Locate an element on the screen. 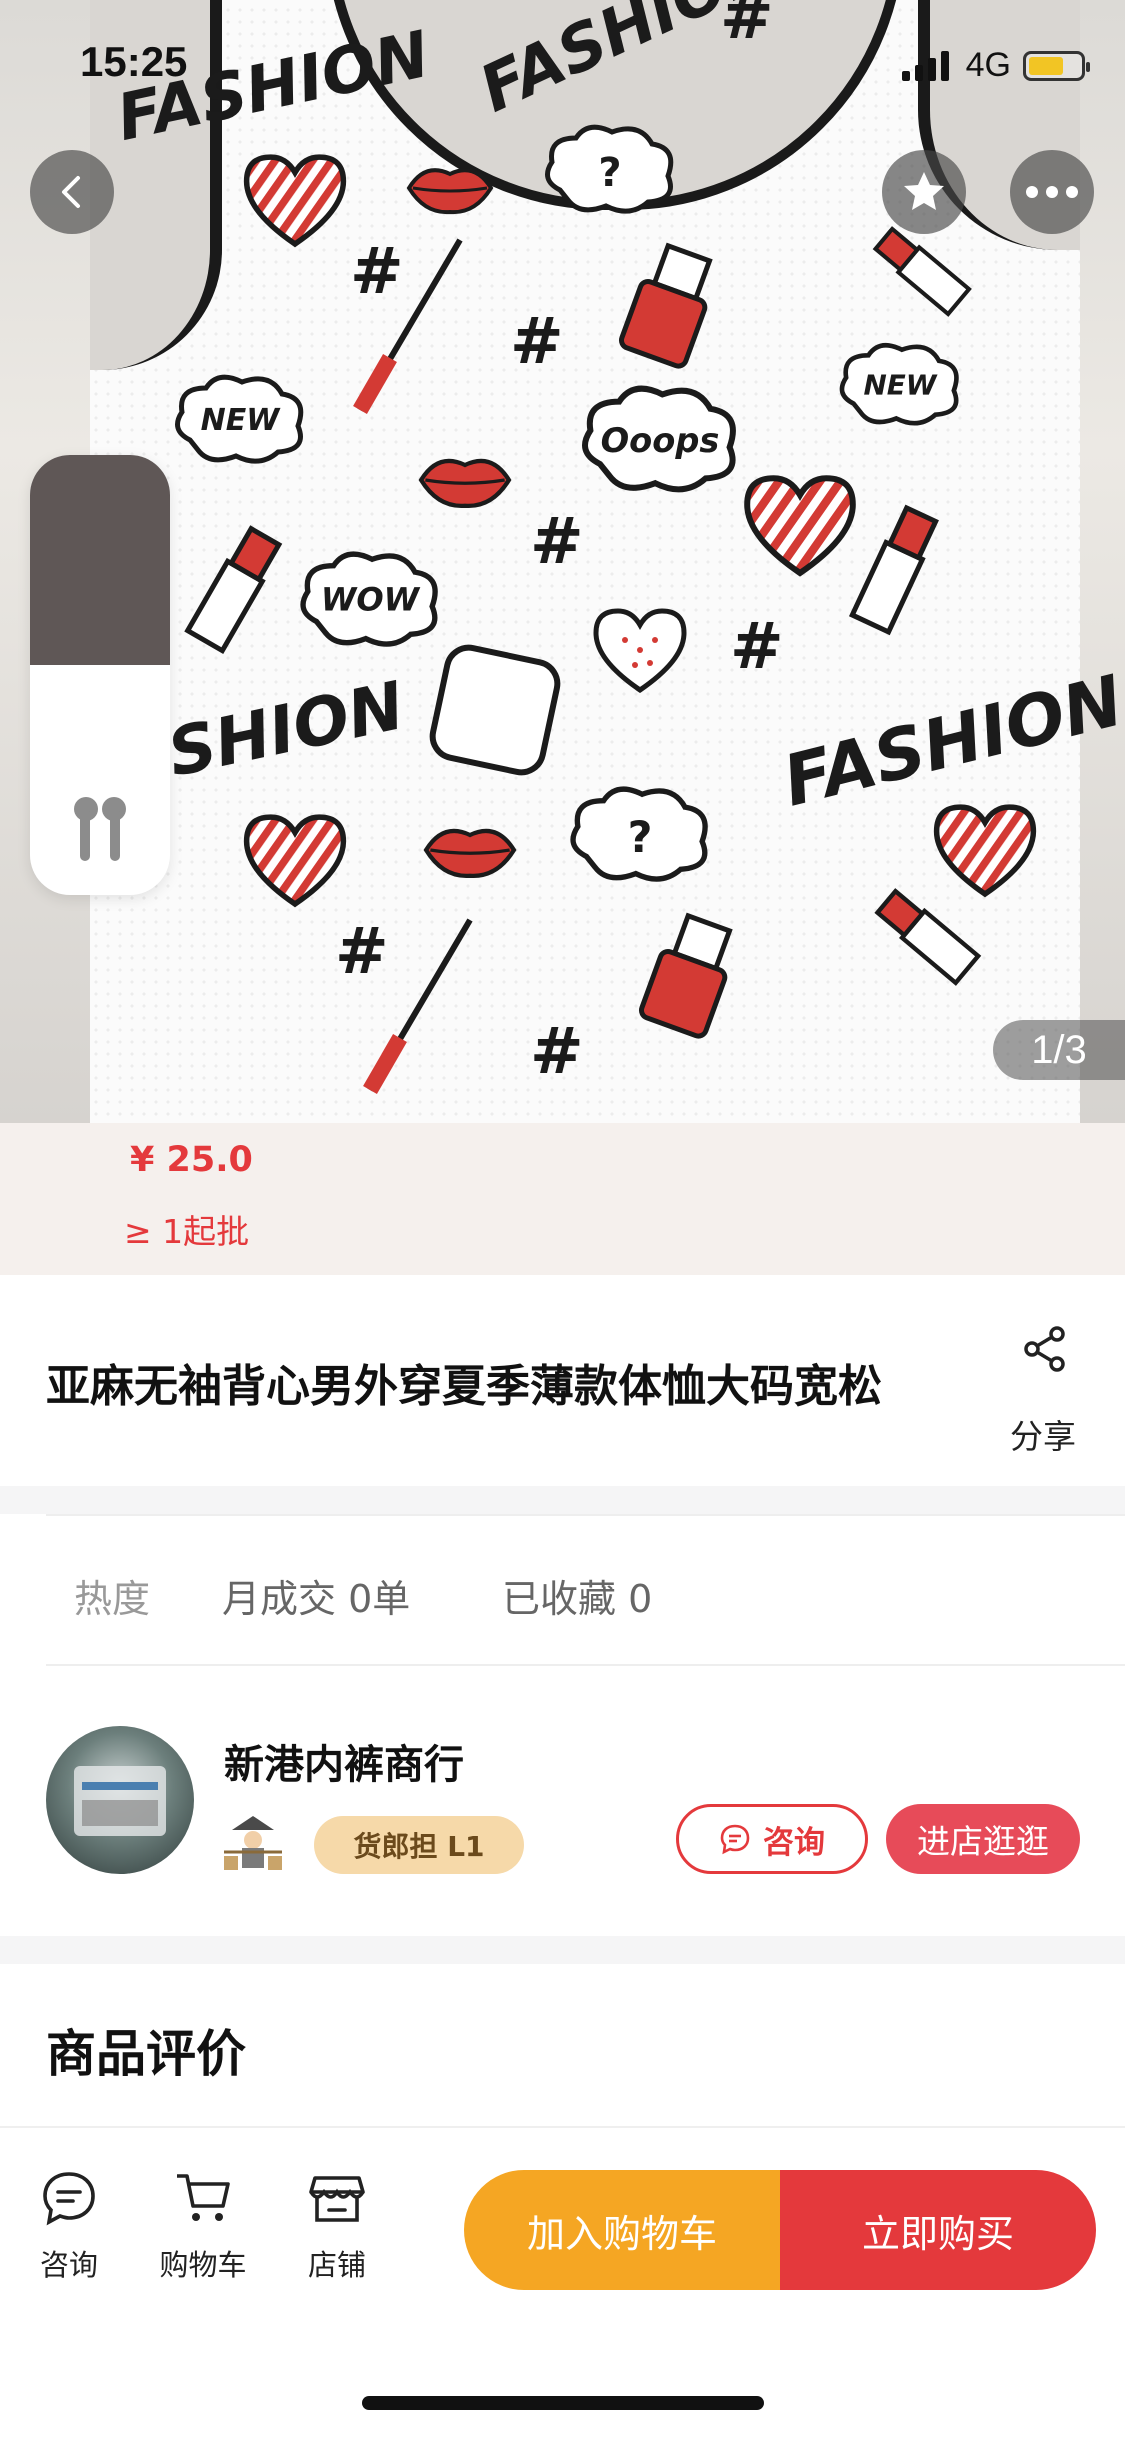  network-type: 4G is located at coordinates (988, 65).